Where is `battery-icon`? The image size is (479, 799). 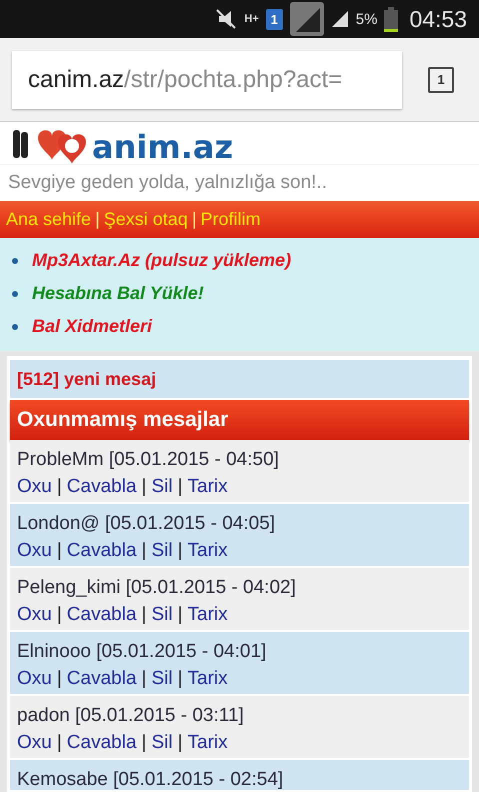
battery-icon is located at coordinates (391, 19).